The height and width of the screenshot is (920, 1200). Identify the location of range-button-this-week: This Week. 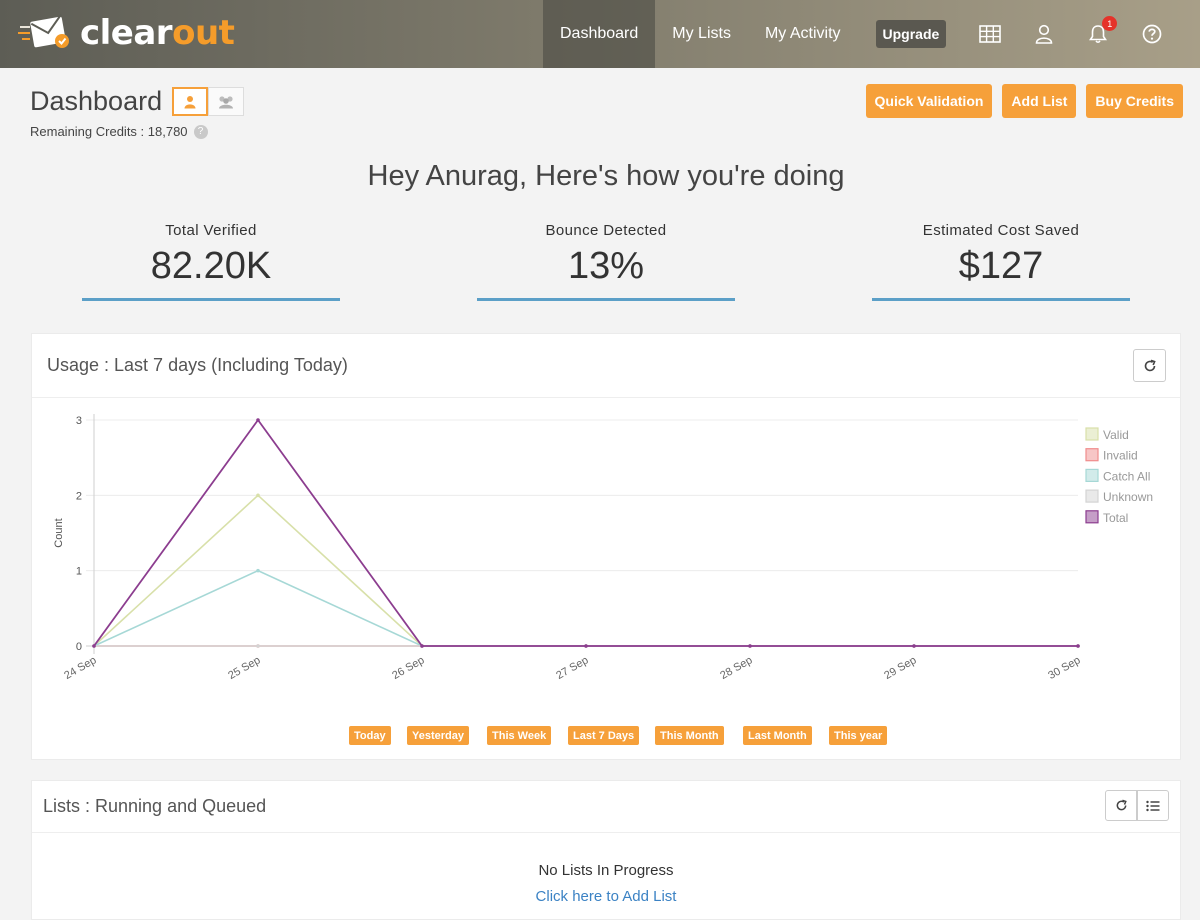
(519, 735).